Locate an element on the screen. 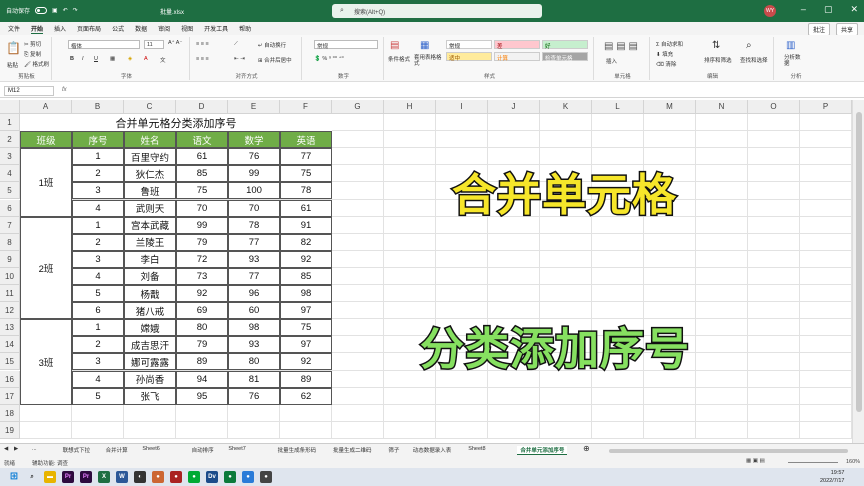  sheet-tab: 动态数据录入表 is located at coordinates (432, 450).